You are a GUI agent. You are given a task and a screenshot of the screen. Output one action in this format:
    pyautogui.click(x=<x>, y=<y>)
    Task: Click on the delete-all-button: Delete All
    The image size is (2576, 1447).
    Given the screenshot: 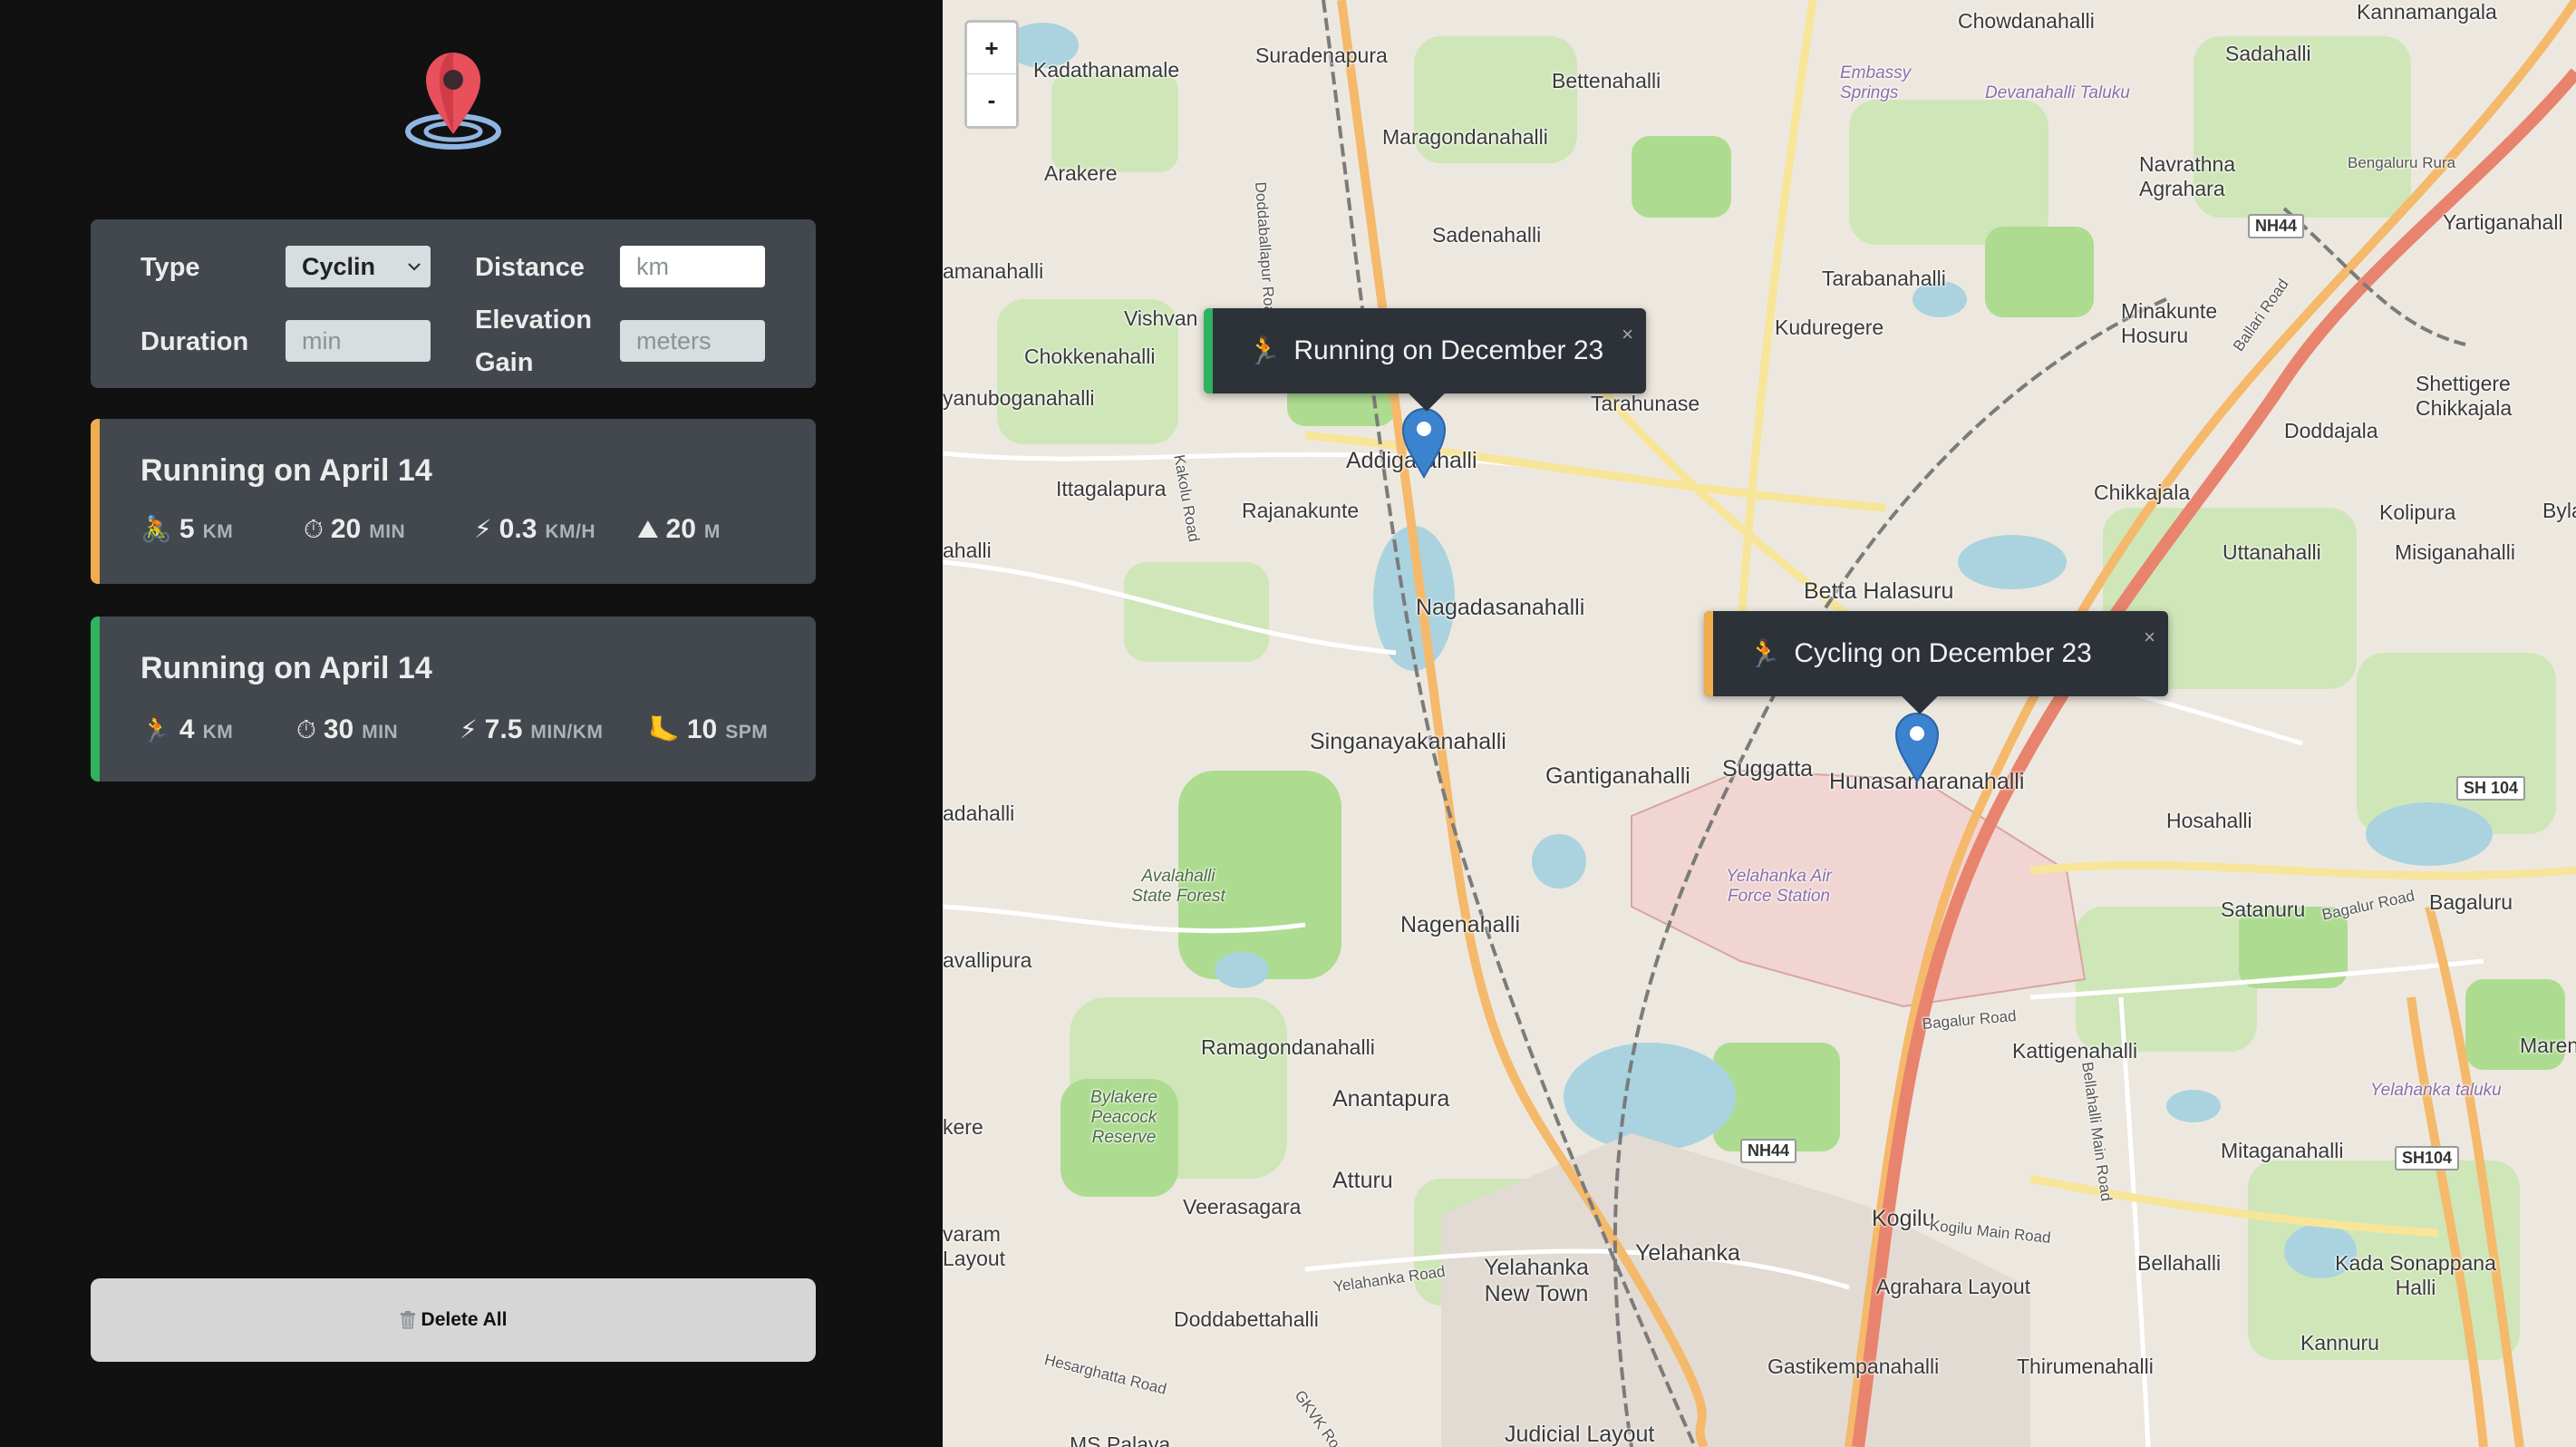 What is the action you would take?
    pyautogui.click(x=453, y=1320)
    